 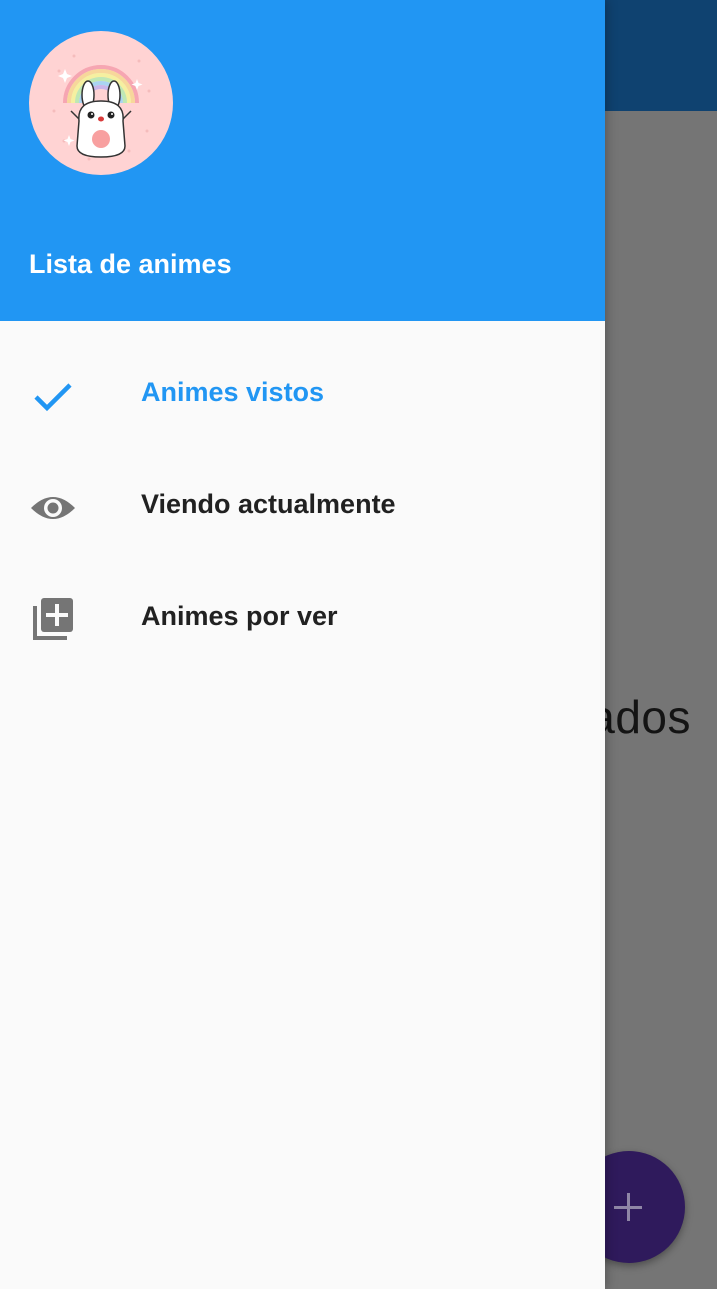 What do you see at coordinates (53, 396) in the screenshot?
I see `check-icon` at bounding box center [53, 396].